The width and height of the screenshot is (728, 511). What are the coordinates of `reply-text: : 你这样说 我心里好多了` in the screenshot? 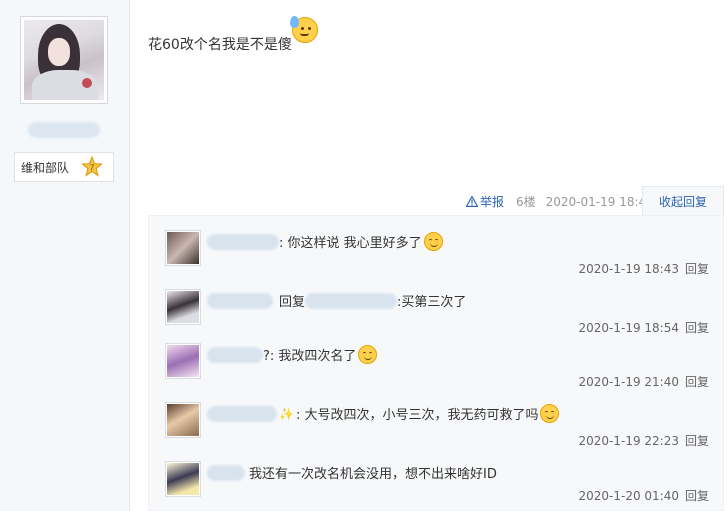 It's located at (350, 243).